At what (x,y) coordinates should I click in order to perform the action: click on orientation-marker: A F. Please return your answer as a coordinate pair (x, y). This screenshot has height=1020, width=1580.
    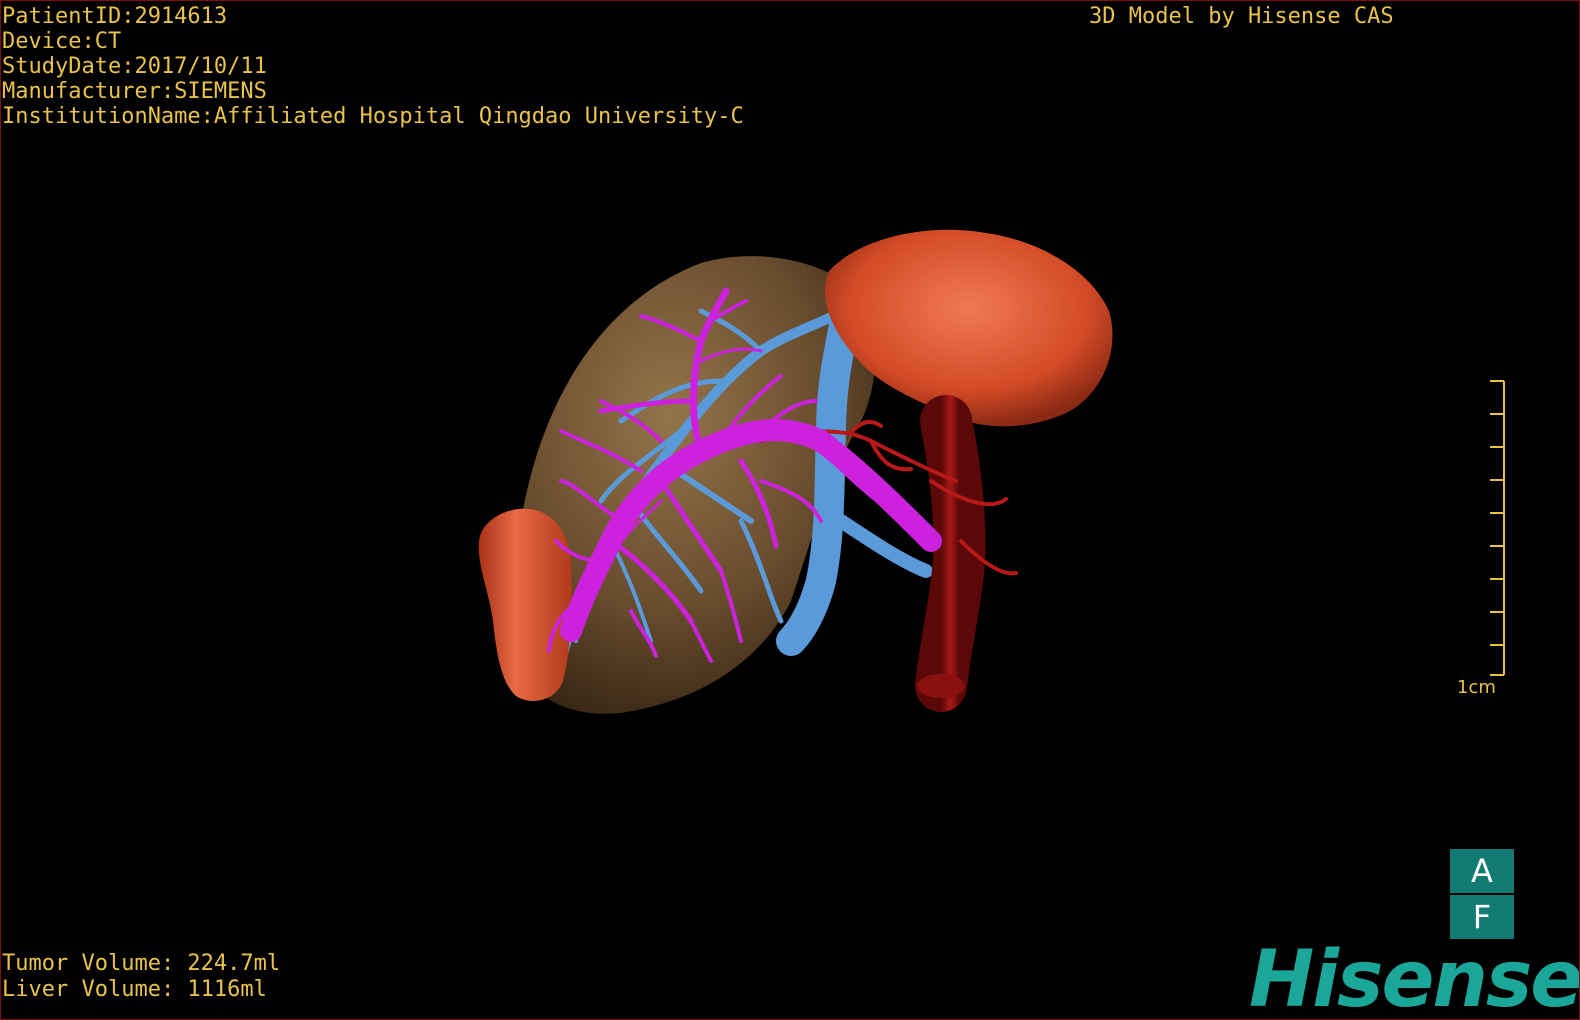
    Looking at the image, I should click on (1482, 894).